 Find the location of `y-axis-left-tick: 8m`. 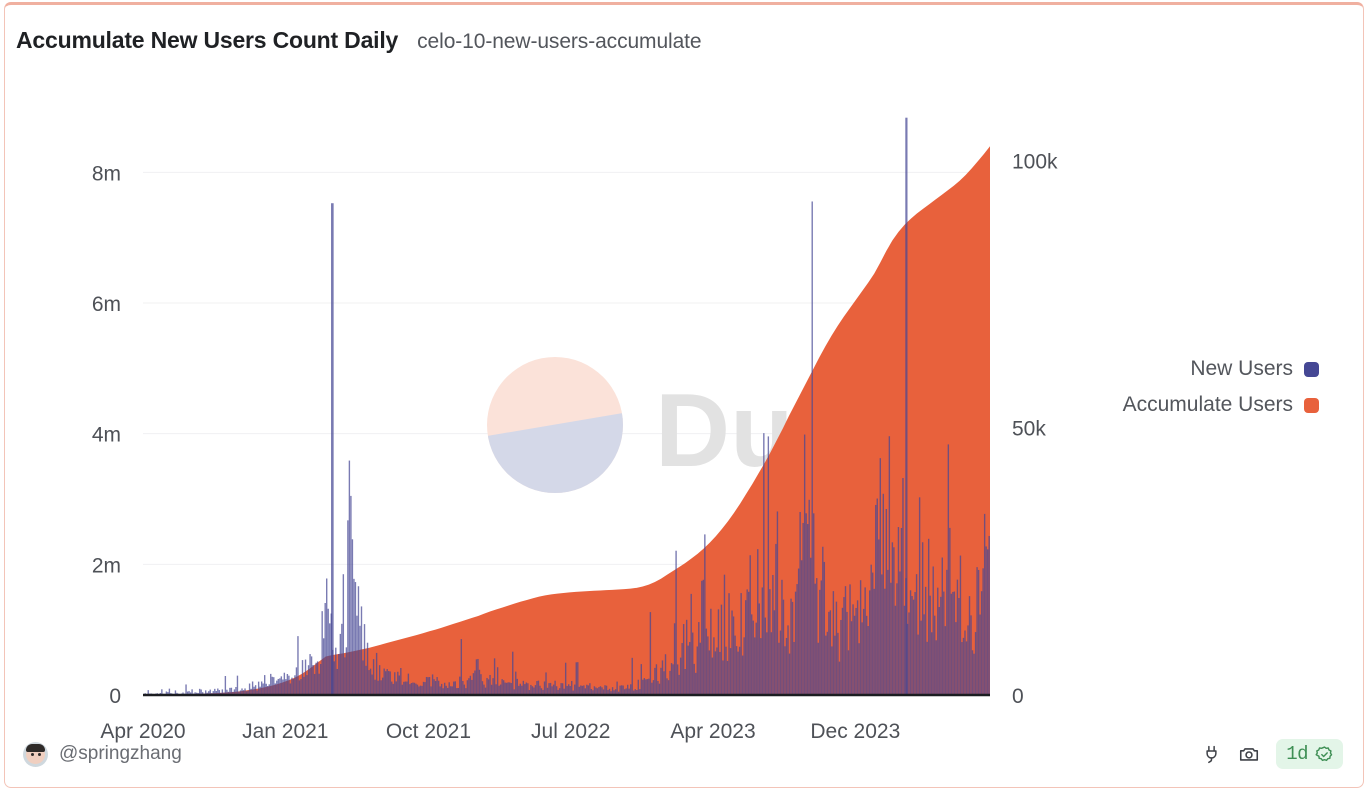

y-axis-left-tick: 8m is located at coordinates (106, 173).